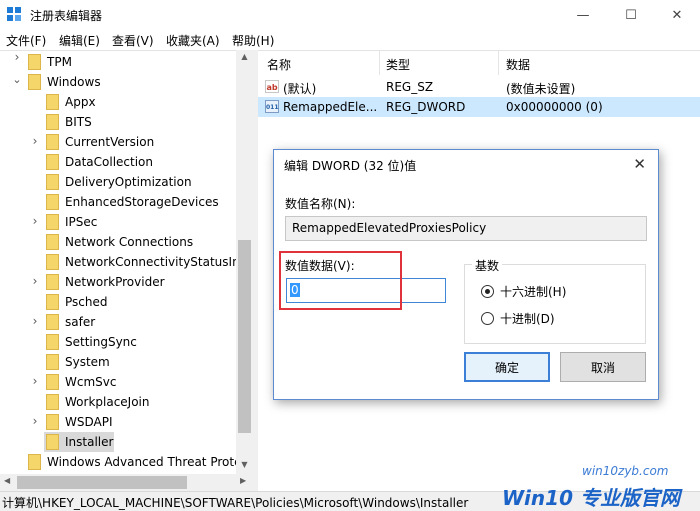  I want to click on title-bar: 注册表编辑器 — ☐ ✕, so click(350, 15).